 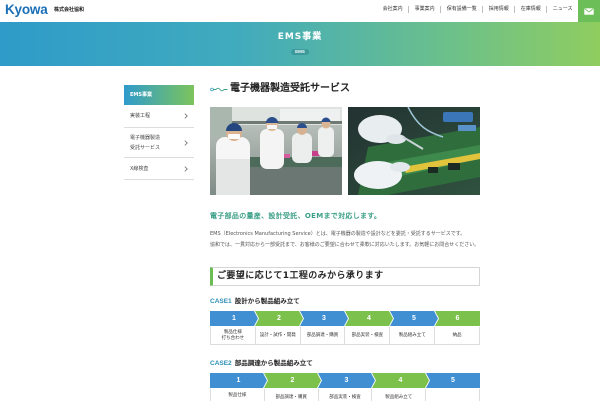 I want to click on step-label: 設計・試作・開発, so click(x=278, y=335).